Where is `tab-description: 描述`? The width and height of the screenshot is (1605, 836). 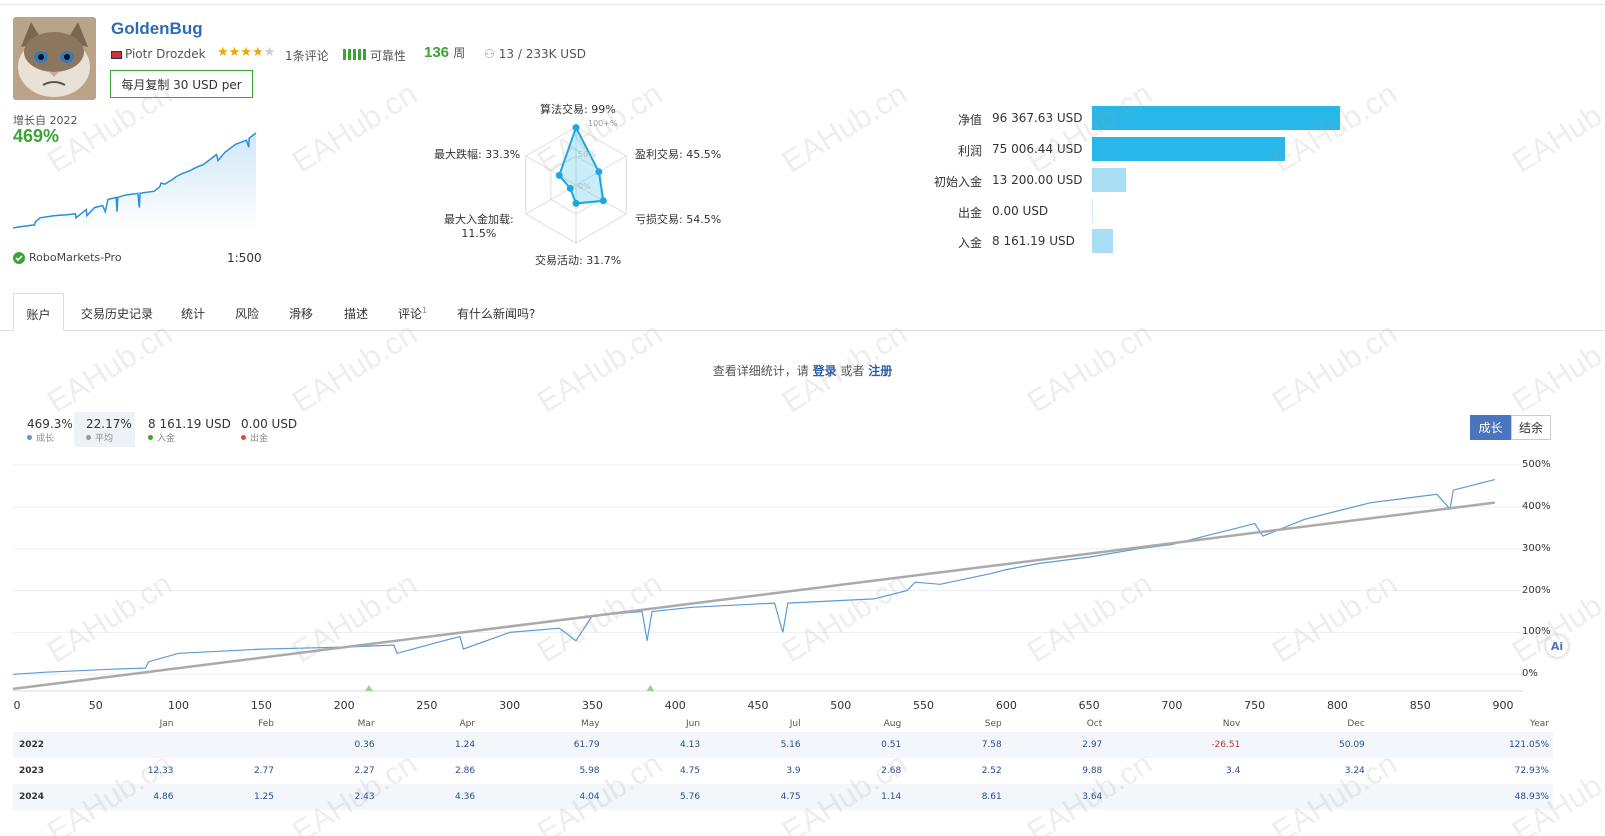
tab-description: 描述 is located at coordinates (356, 312).